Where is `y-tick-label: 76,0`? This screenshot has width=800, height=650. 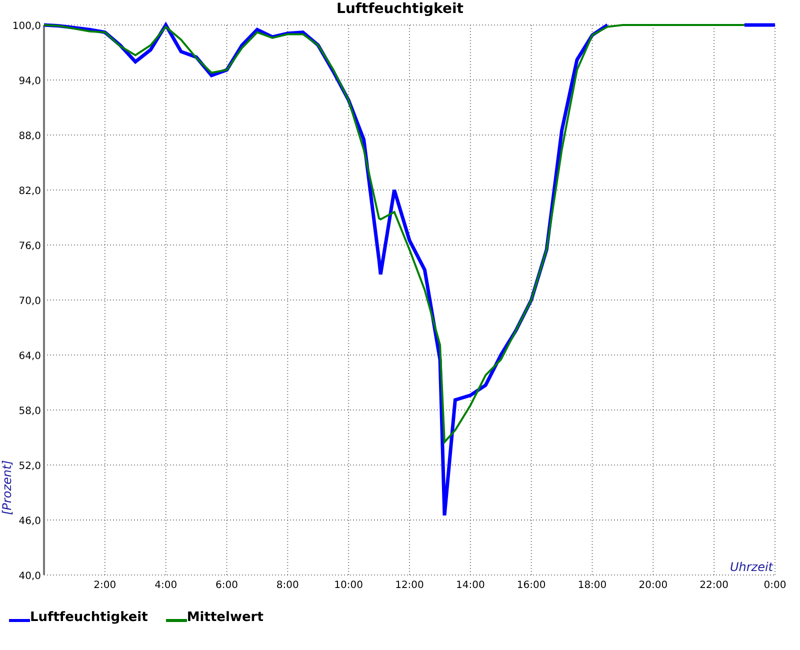 y-tick-label: 76,0 is located at coordinates (29, 246).